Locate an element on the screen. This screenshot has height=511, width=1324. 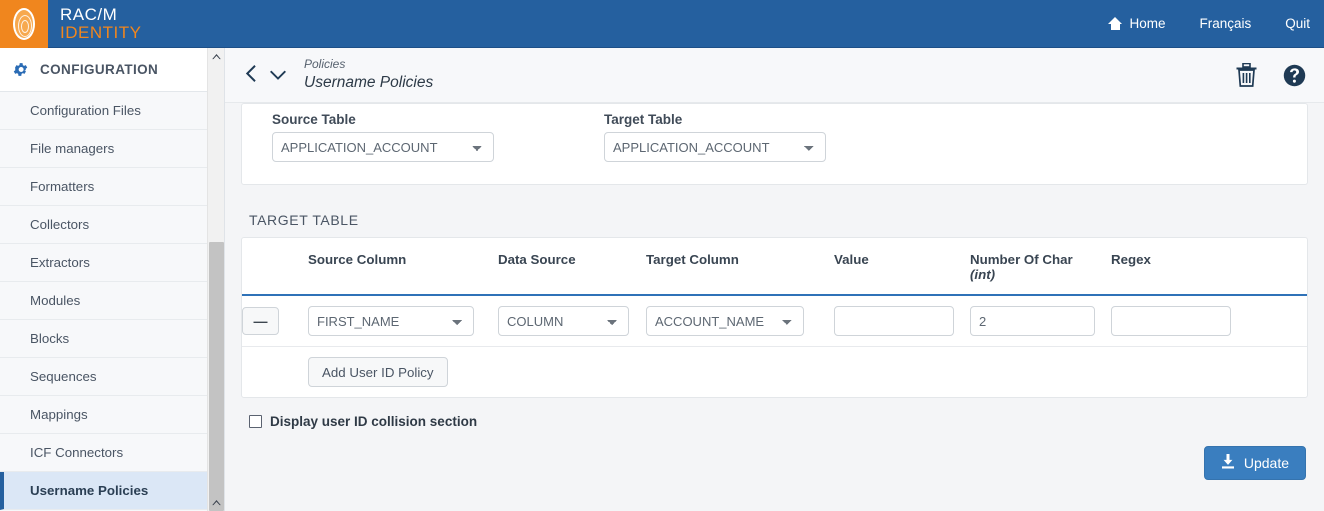
source-column-select: FIRST_NAME is located at coordinates (391, 321).